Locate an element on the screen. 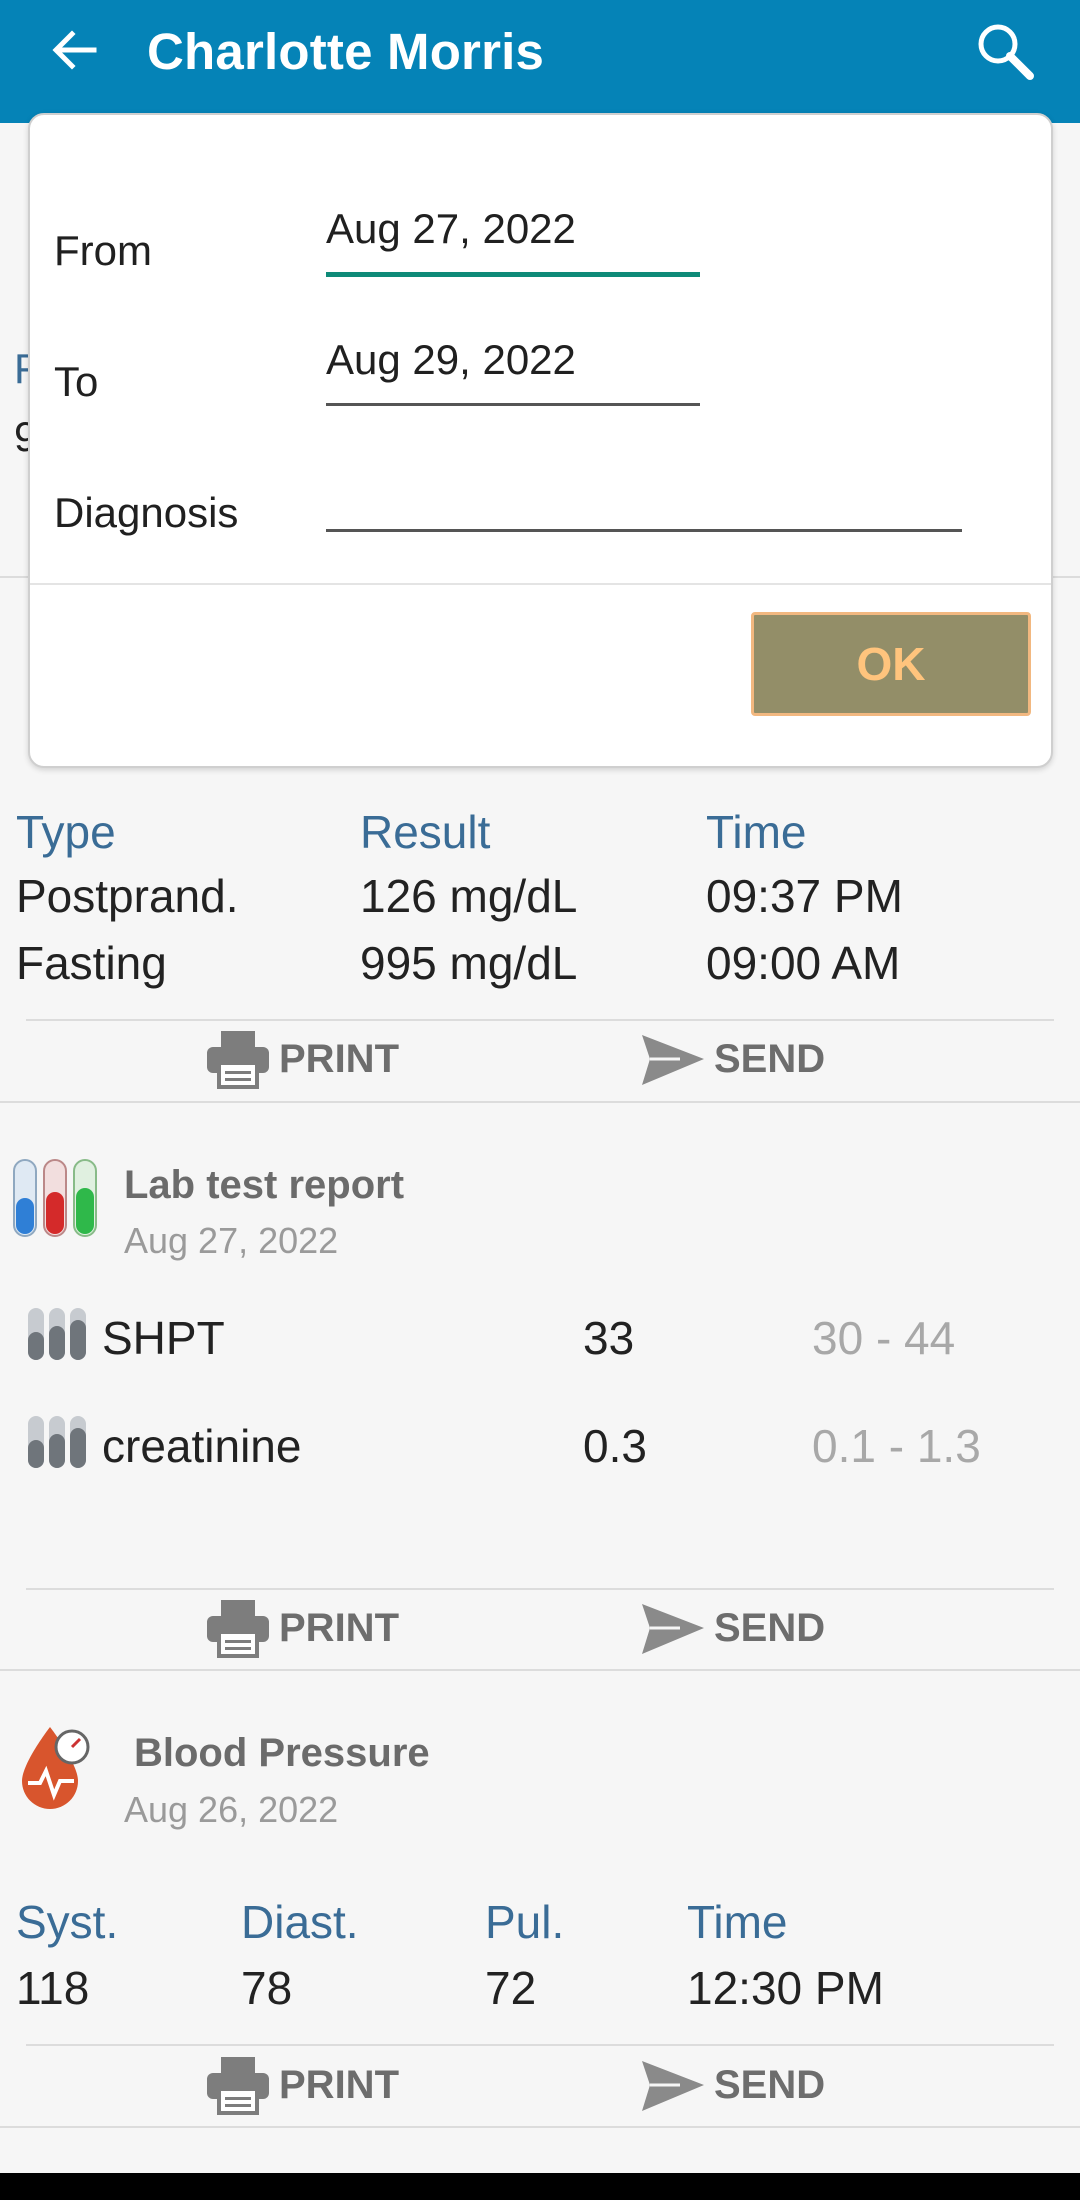 The image size is (1080, 2200). lab-test-range: 0.1 - 1.3 is located at coordinates (896, 1446).